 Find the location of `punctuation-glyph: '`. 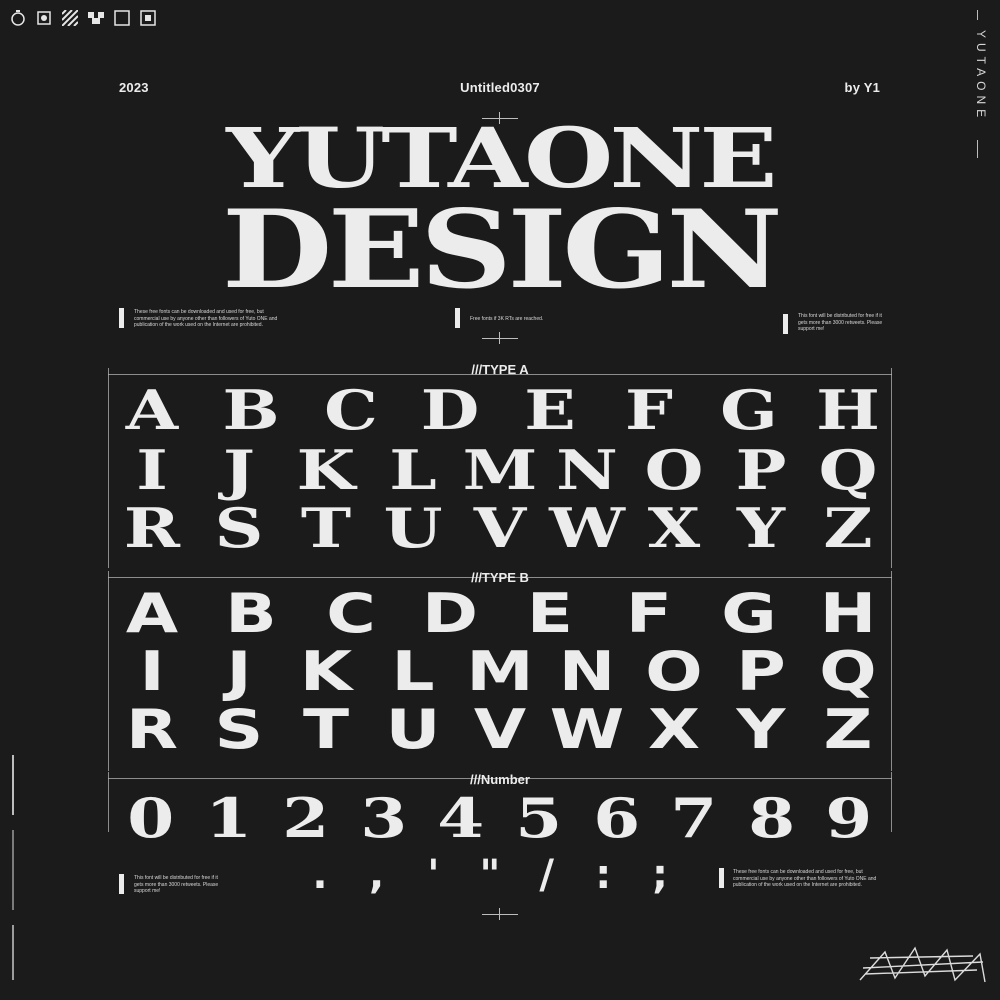

punctuation-glyph: ' is located at coordinates (433, 875).